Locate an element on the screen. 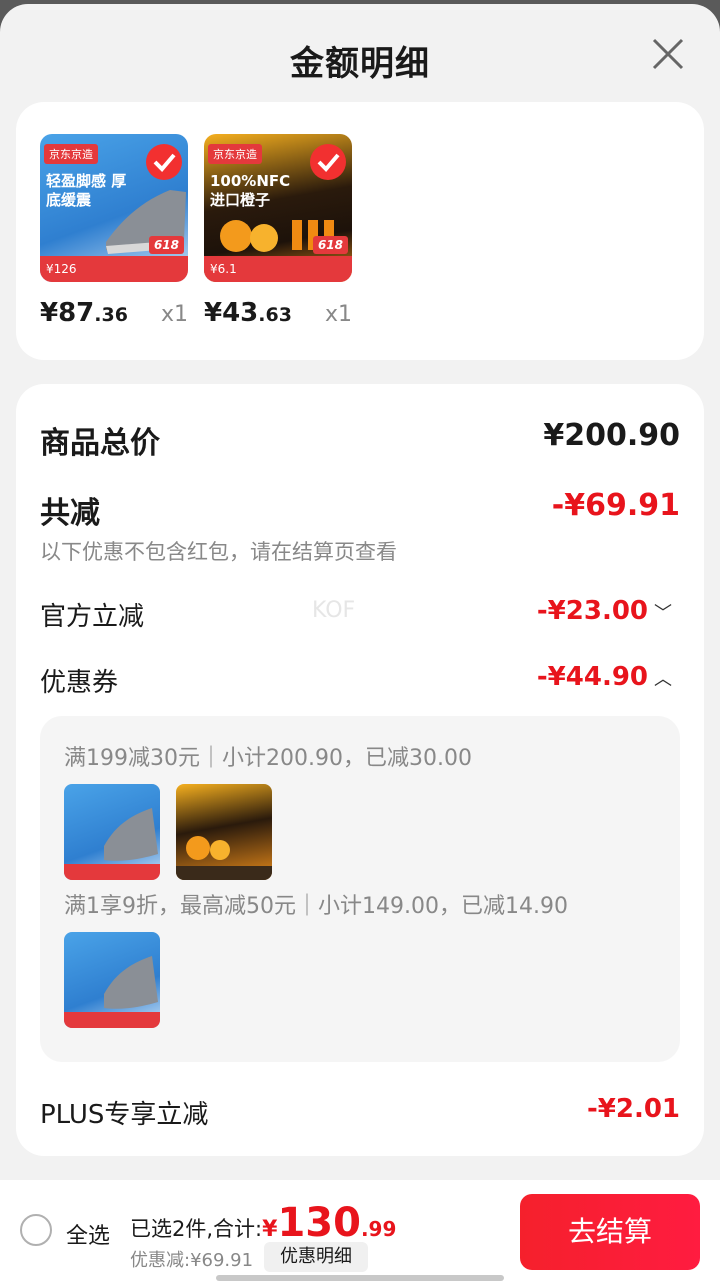 Image resolution: width=720 pixels, height=1283 pixels. product-item: 京东京造 100%NFC 进口橙子 618 ¥6.1 ¥43.63 x1 is located at coordinates (278, 231).